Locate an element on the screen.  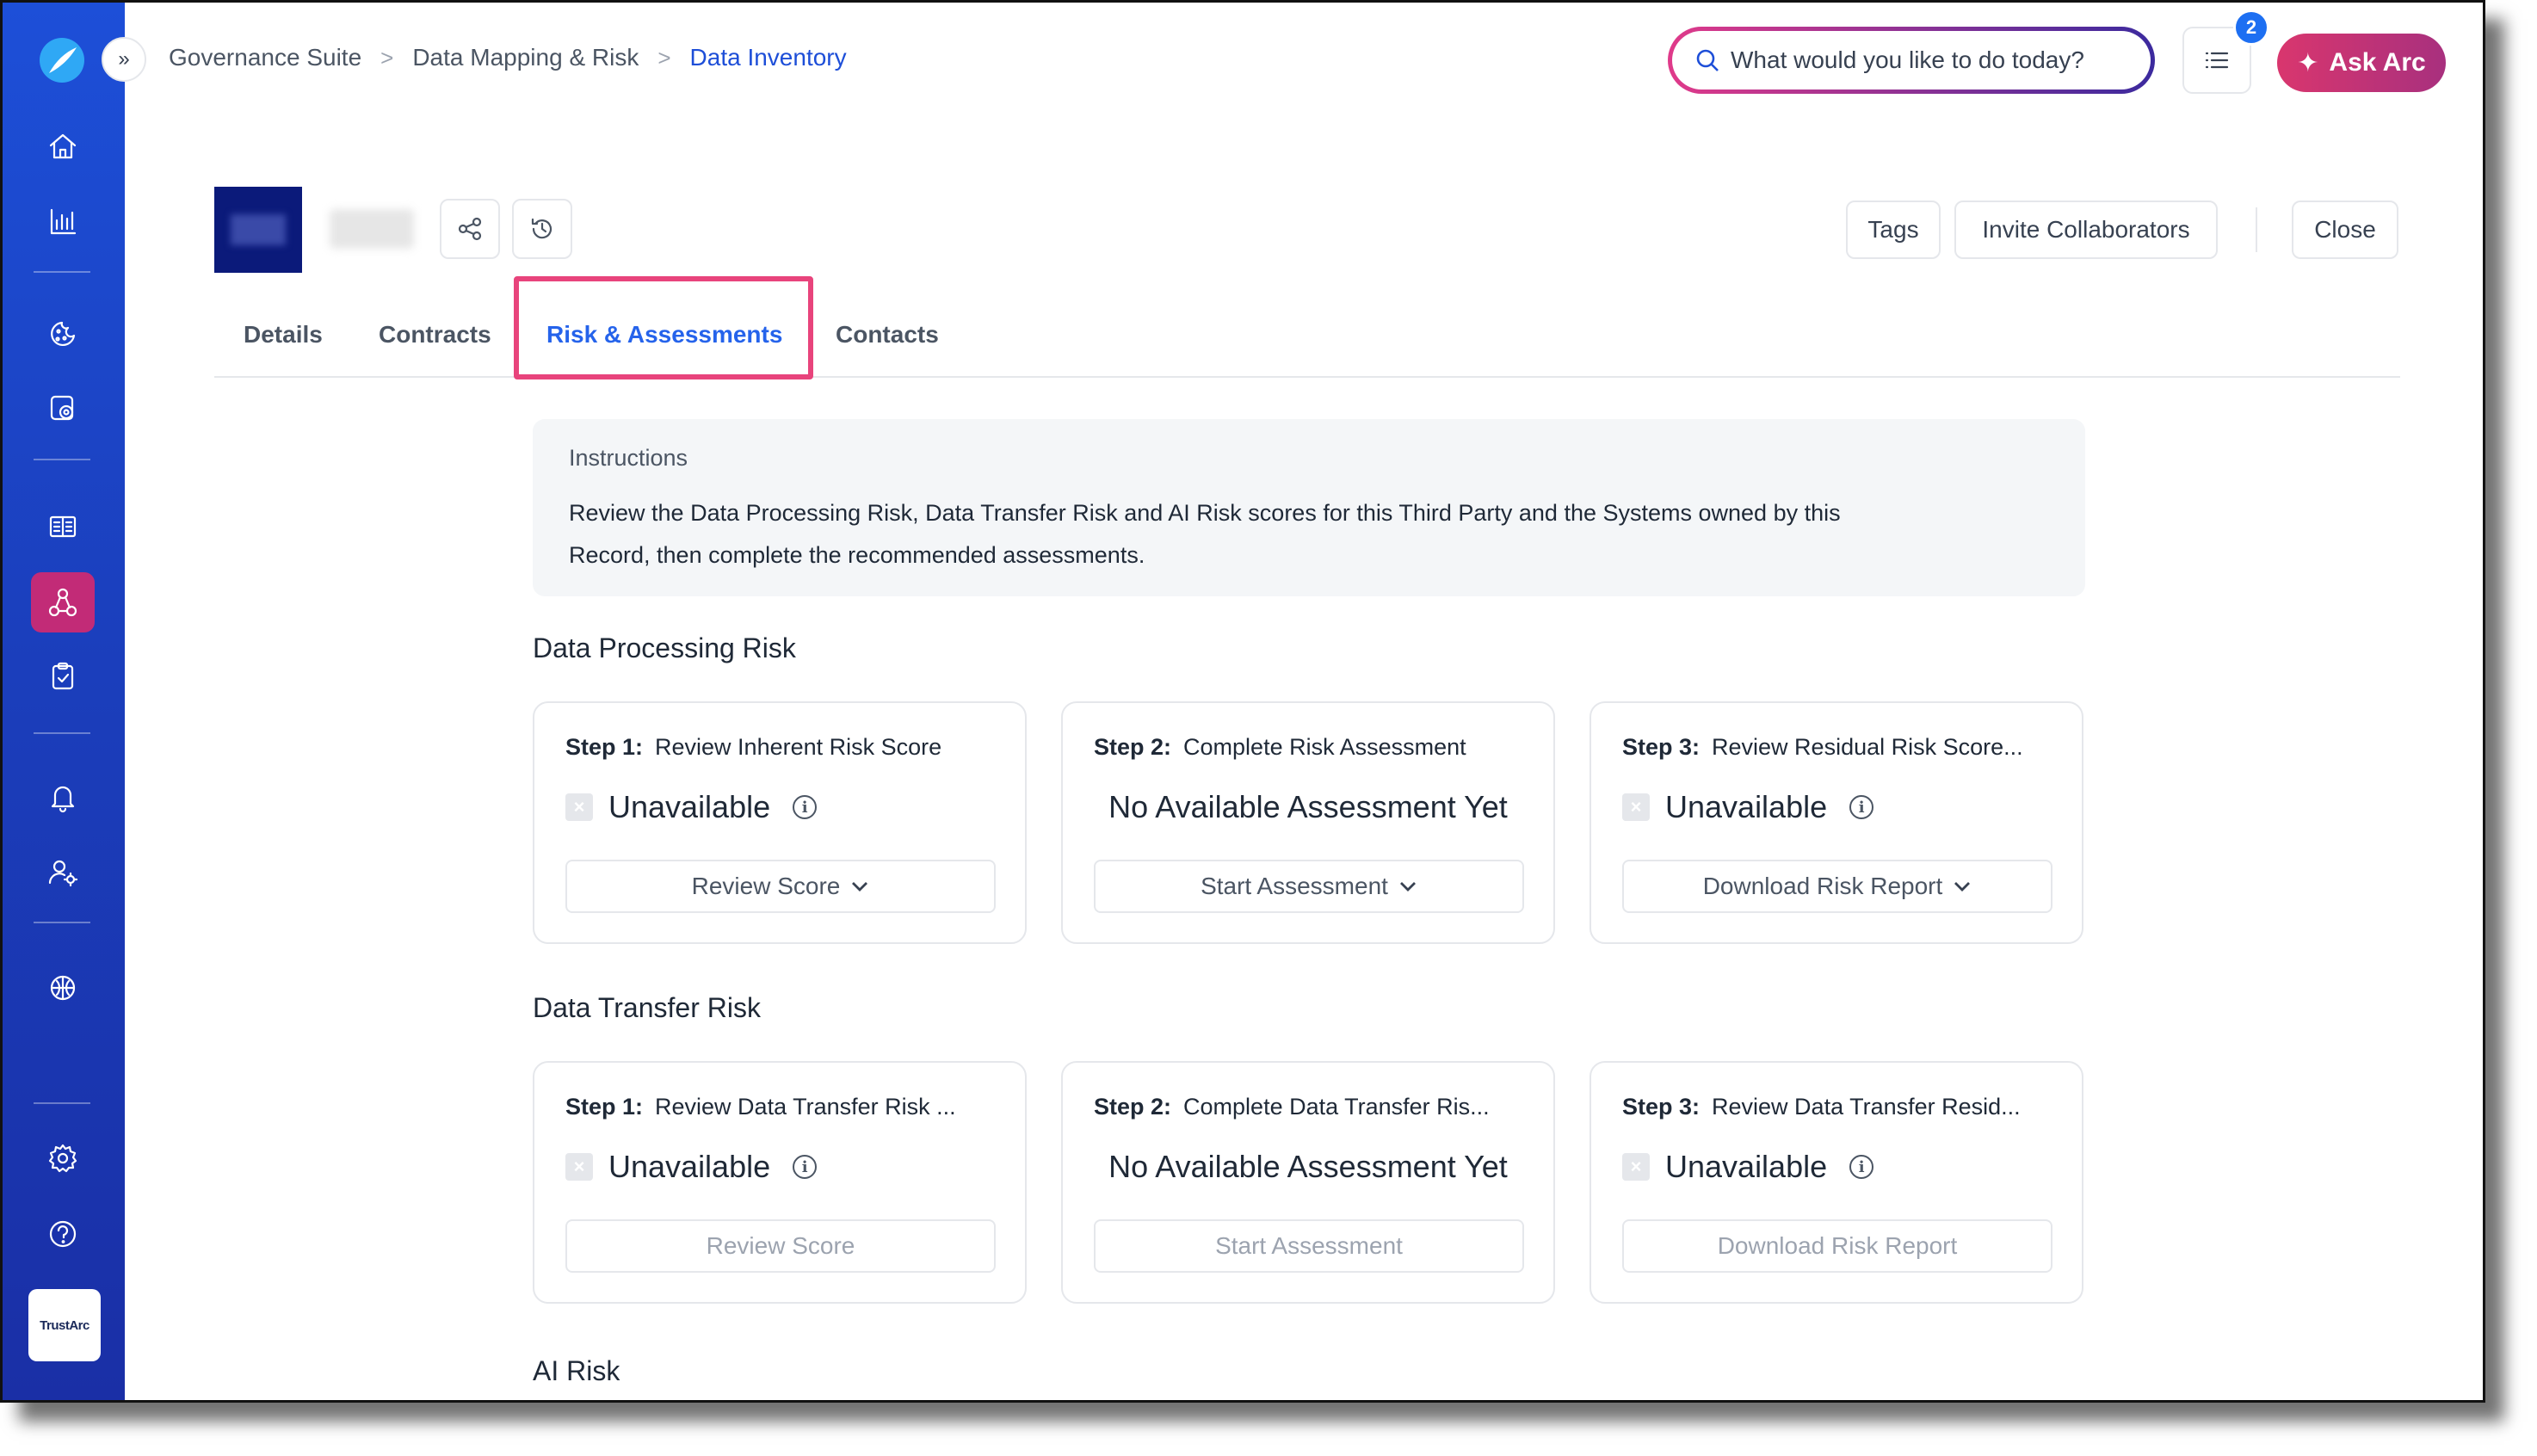
sidebar-item-help is located at coordinates (63, 1234).